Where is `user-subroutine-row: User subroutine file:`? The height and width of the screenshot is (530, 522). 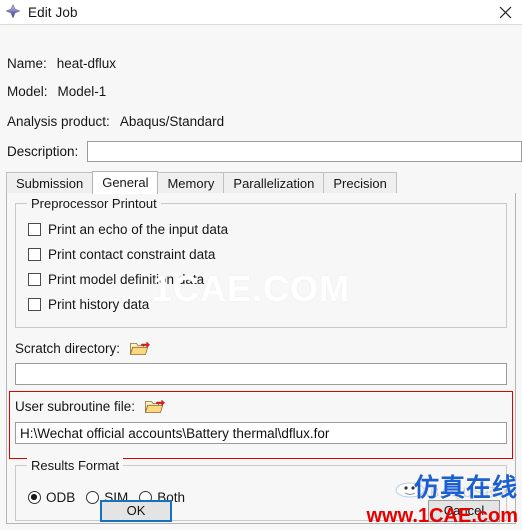
user-subroutine-row: User subroutine file: is located at coordinates (90, 406).